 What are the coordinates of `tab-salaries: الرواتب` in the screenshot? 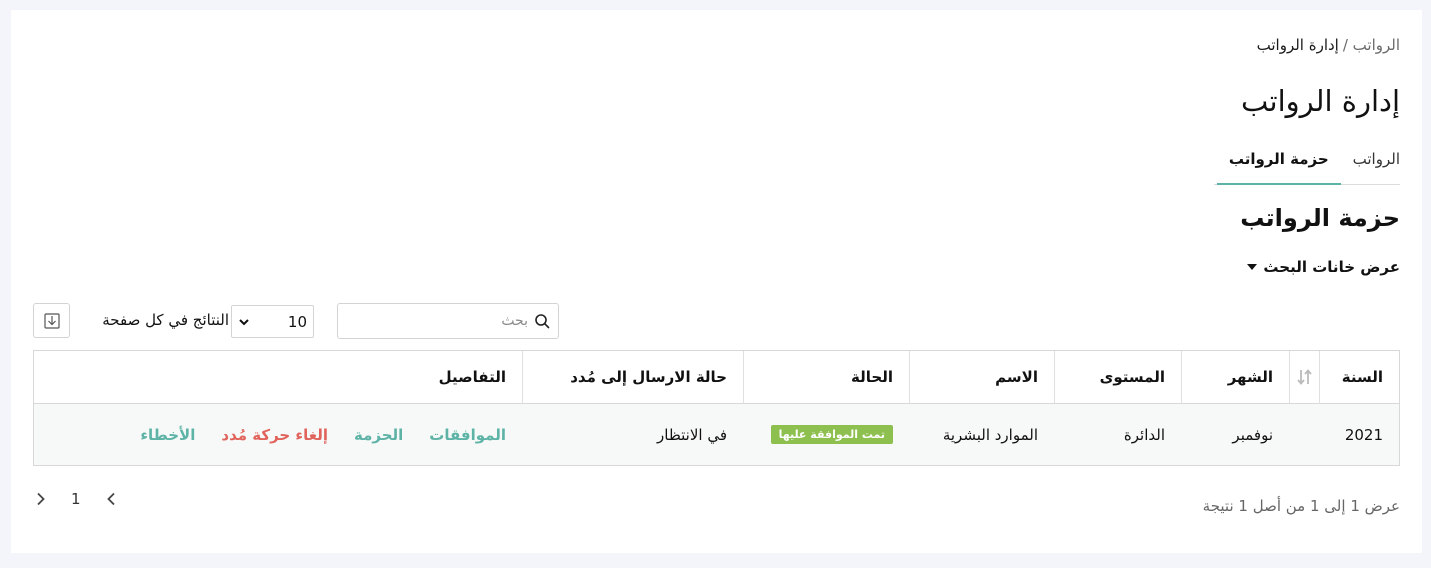 It's located at (1370, 163).